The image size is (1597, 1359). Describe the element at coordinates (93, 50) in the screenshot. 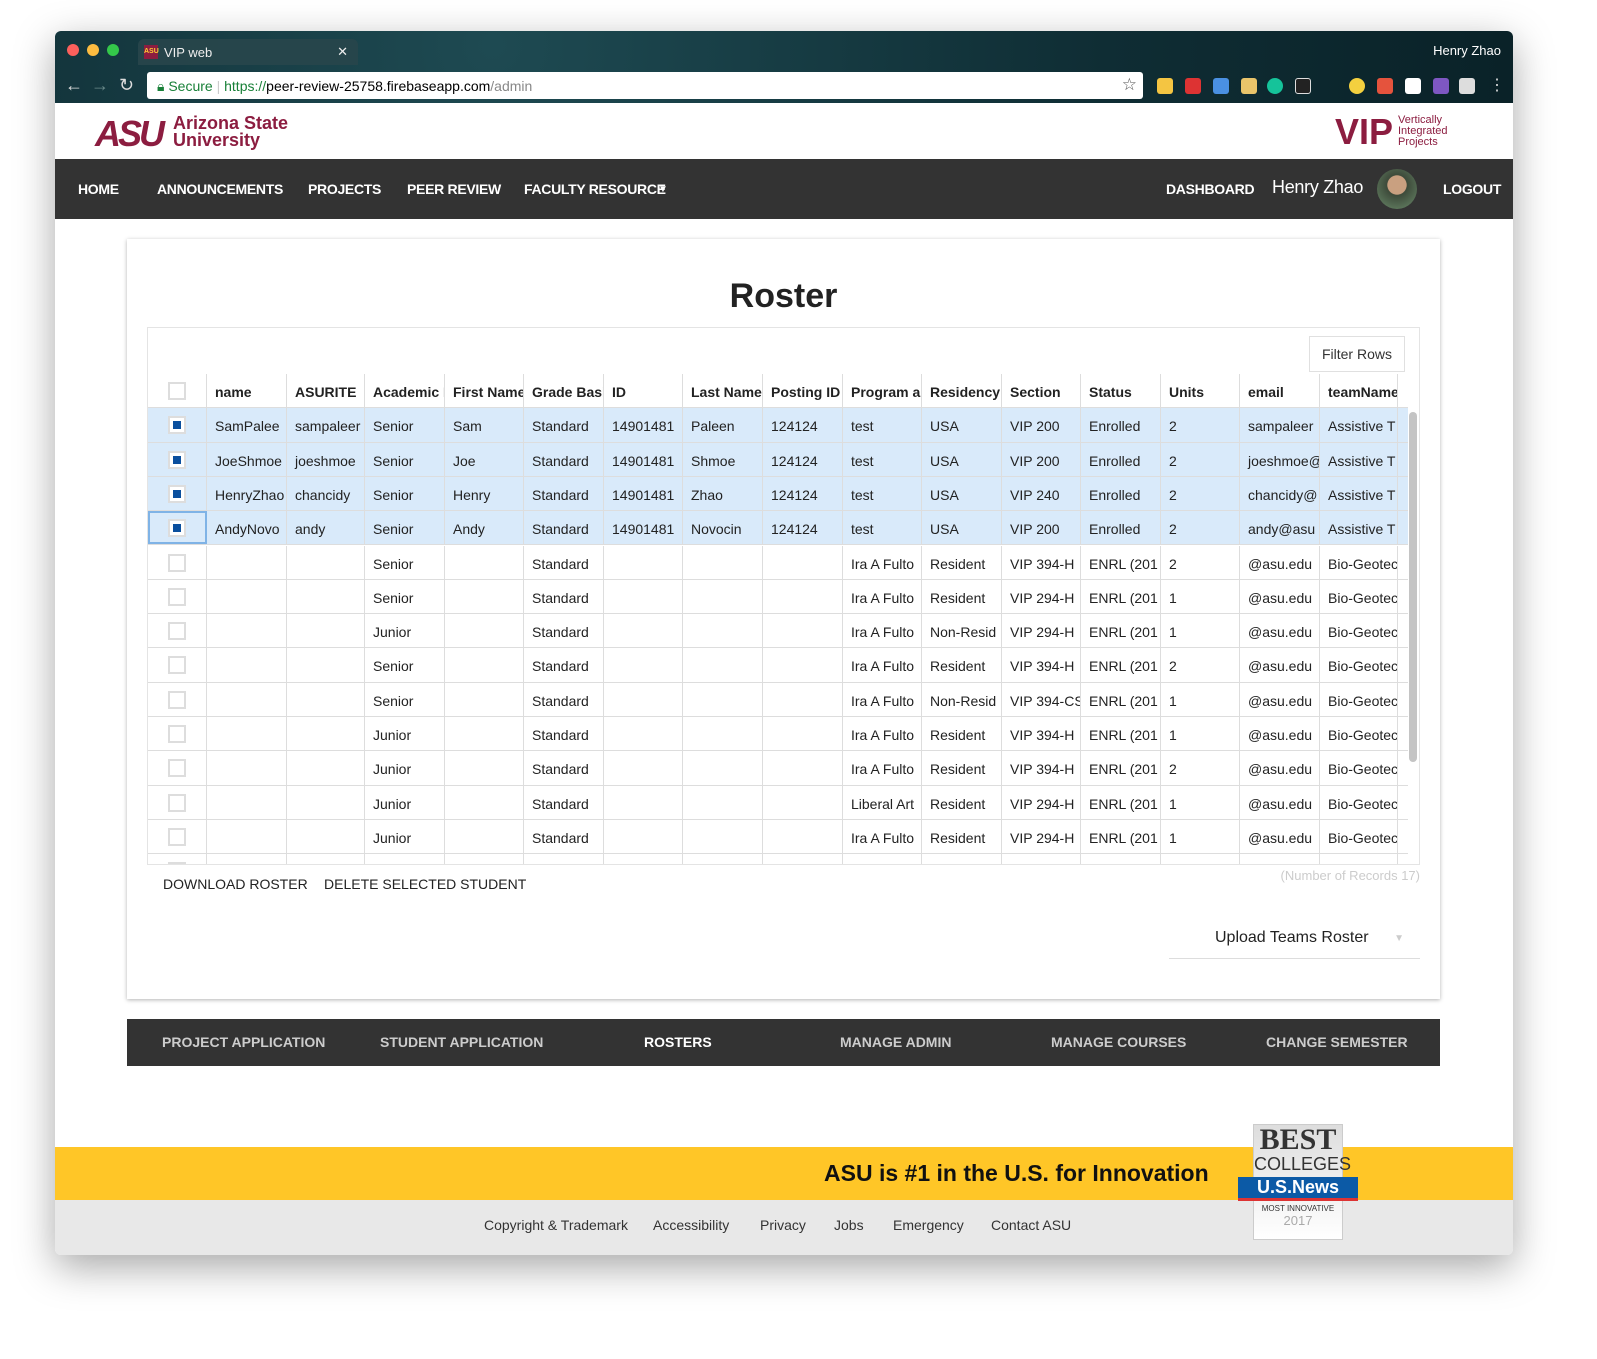

I see `minimize-window-button` at that location.